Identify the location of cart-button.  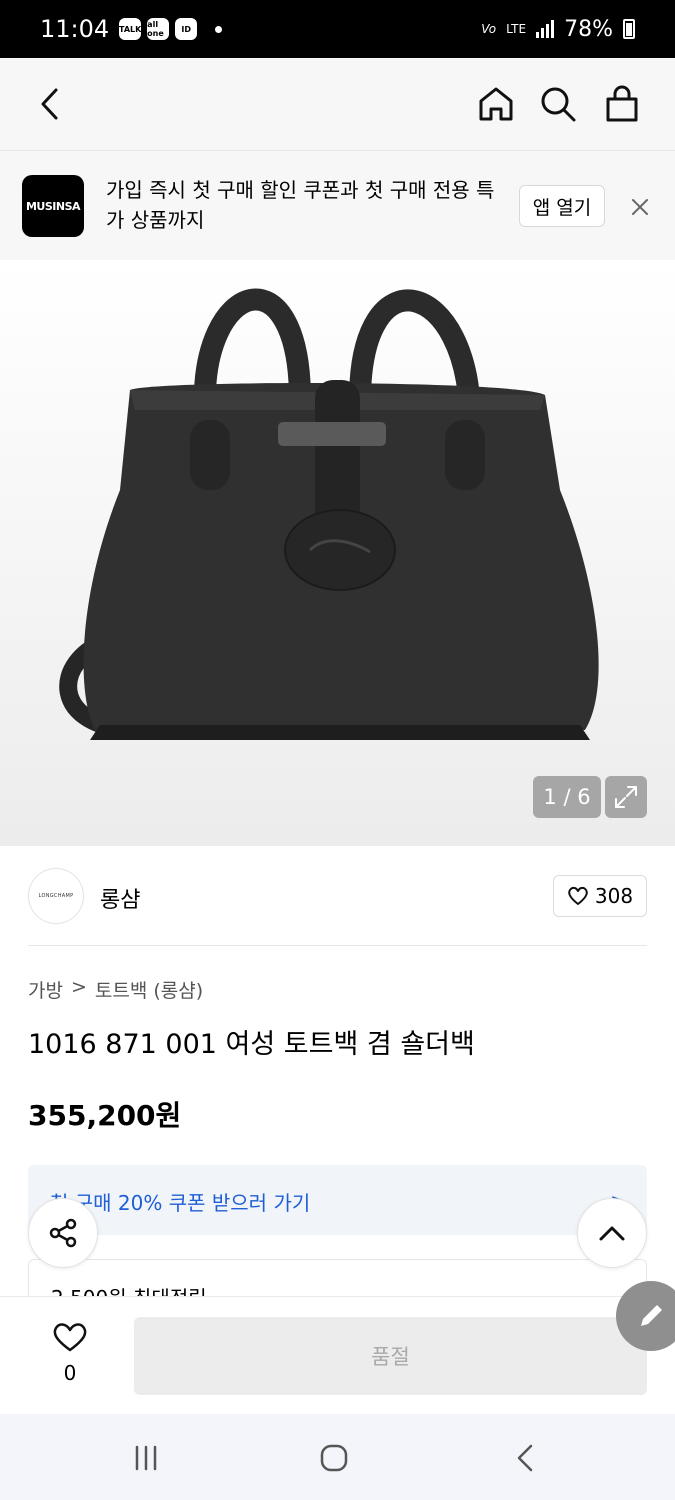
(622, 104).